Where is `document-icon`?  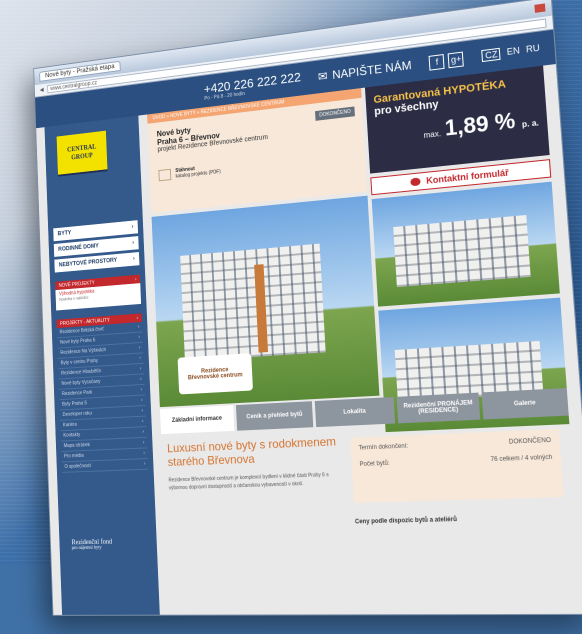
document-icon is located at coordinates (165, 175).